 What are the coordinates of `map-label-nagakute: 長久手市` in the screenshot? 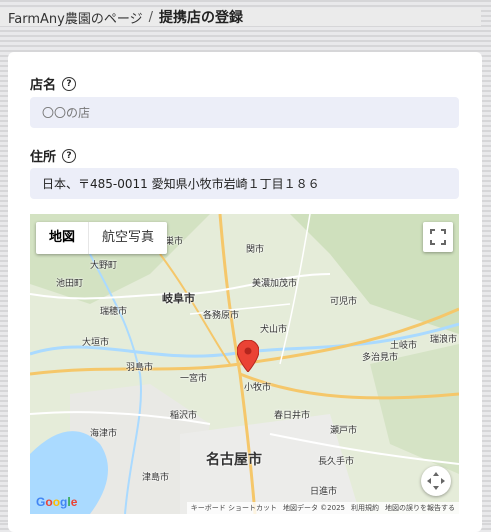 It's located at (336, 462).